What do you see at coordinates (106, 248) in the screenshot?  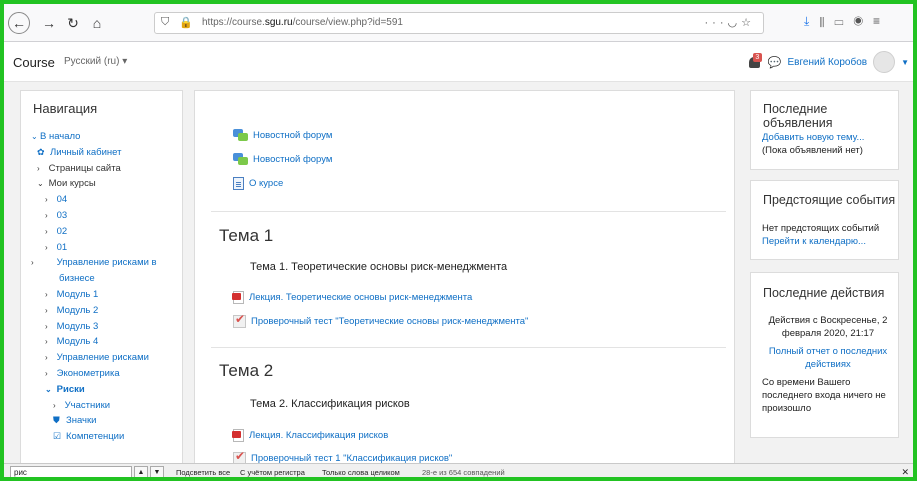 I see `nav-item-course: › 01` at bounding box center [106, 248].